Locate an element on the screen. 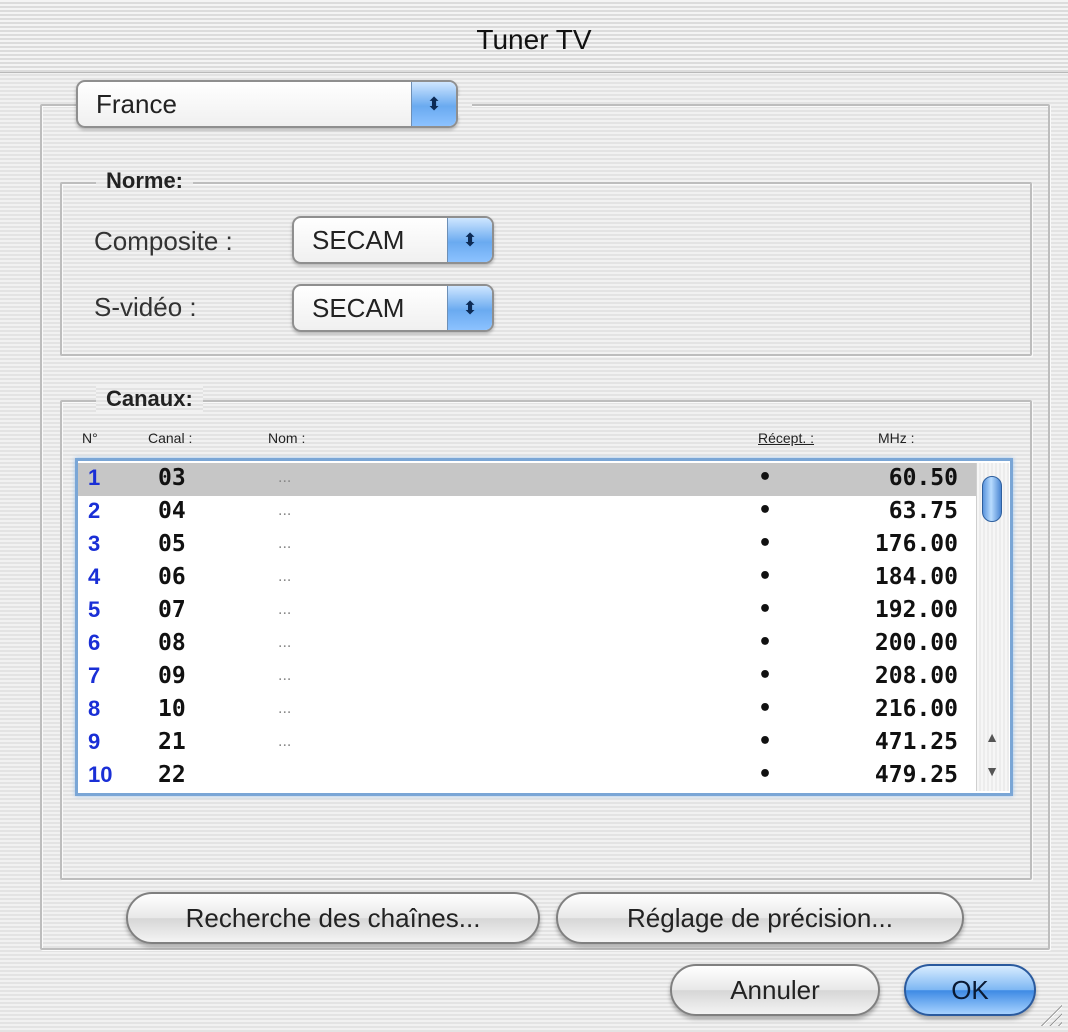 Image resolution: width=1068 pixels, height=1032 pixels. resize-grip-icon is located at coordinates (1051, 1015).